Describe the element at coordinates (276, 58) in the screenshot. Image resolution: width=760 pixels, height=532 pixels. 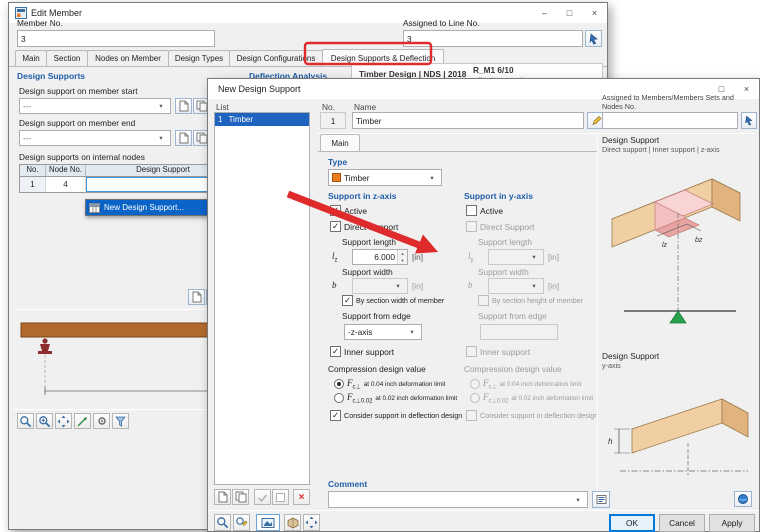
I see `tab-design-configurations: Design Configurations` at that location.